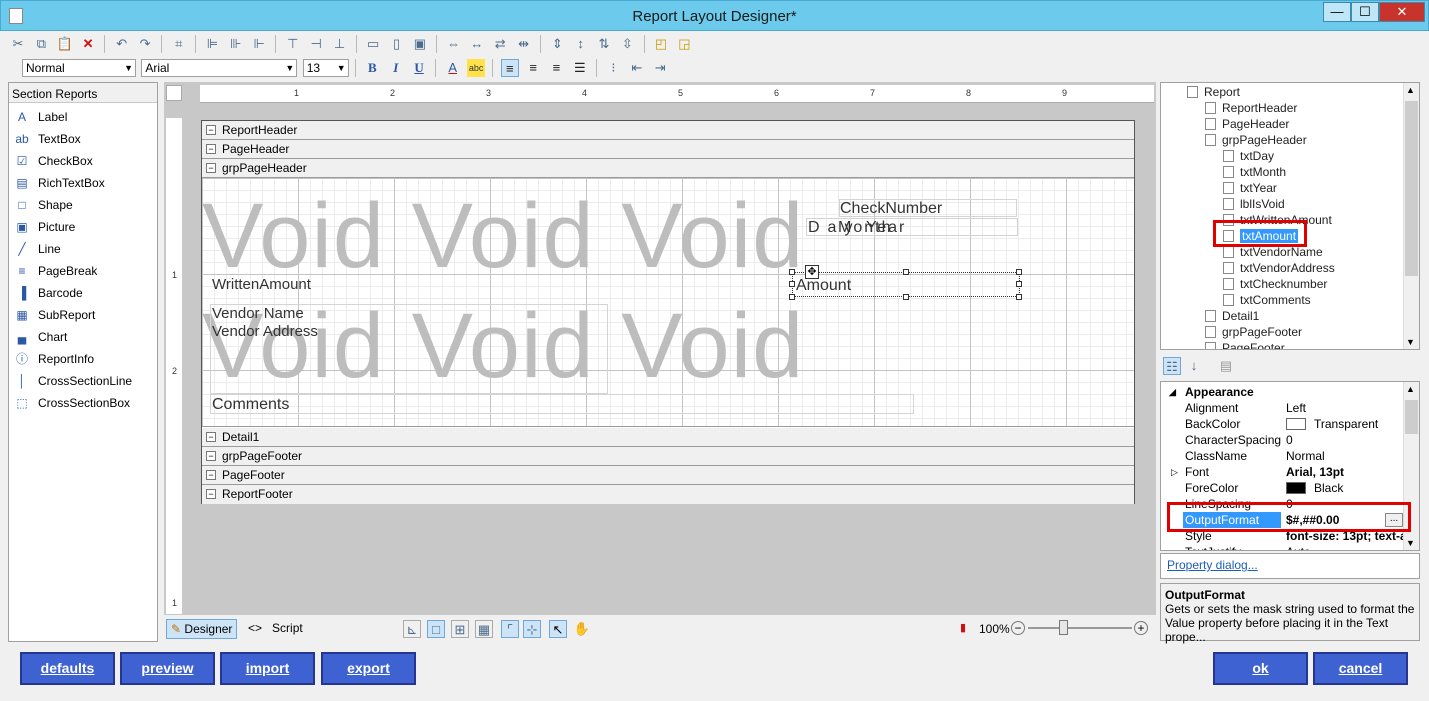 This screenshot has width=1429, height=701. Describe the element at coordinates (1256, 140) in the screenshot. I see `tree-node-grppageheader: grpPageHeader` at that location.